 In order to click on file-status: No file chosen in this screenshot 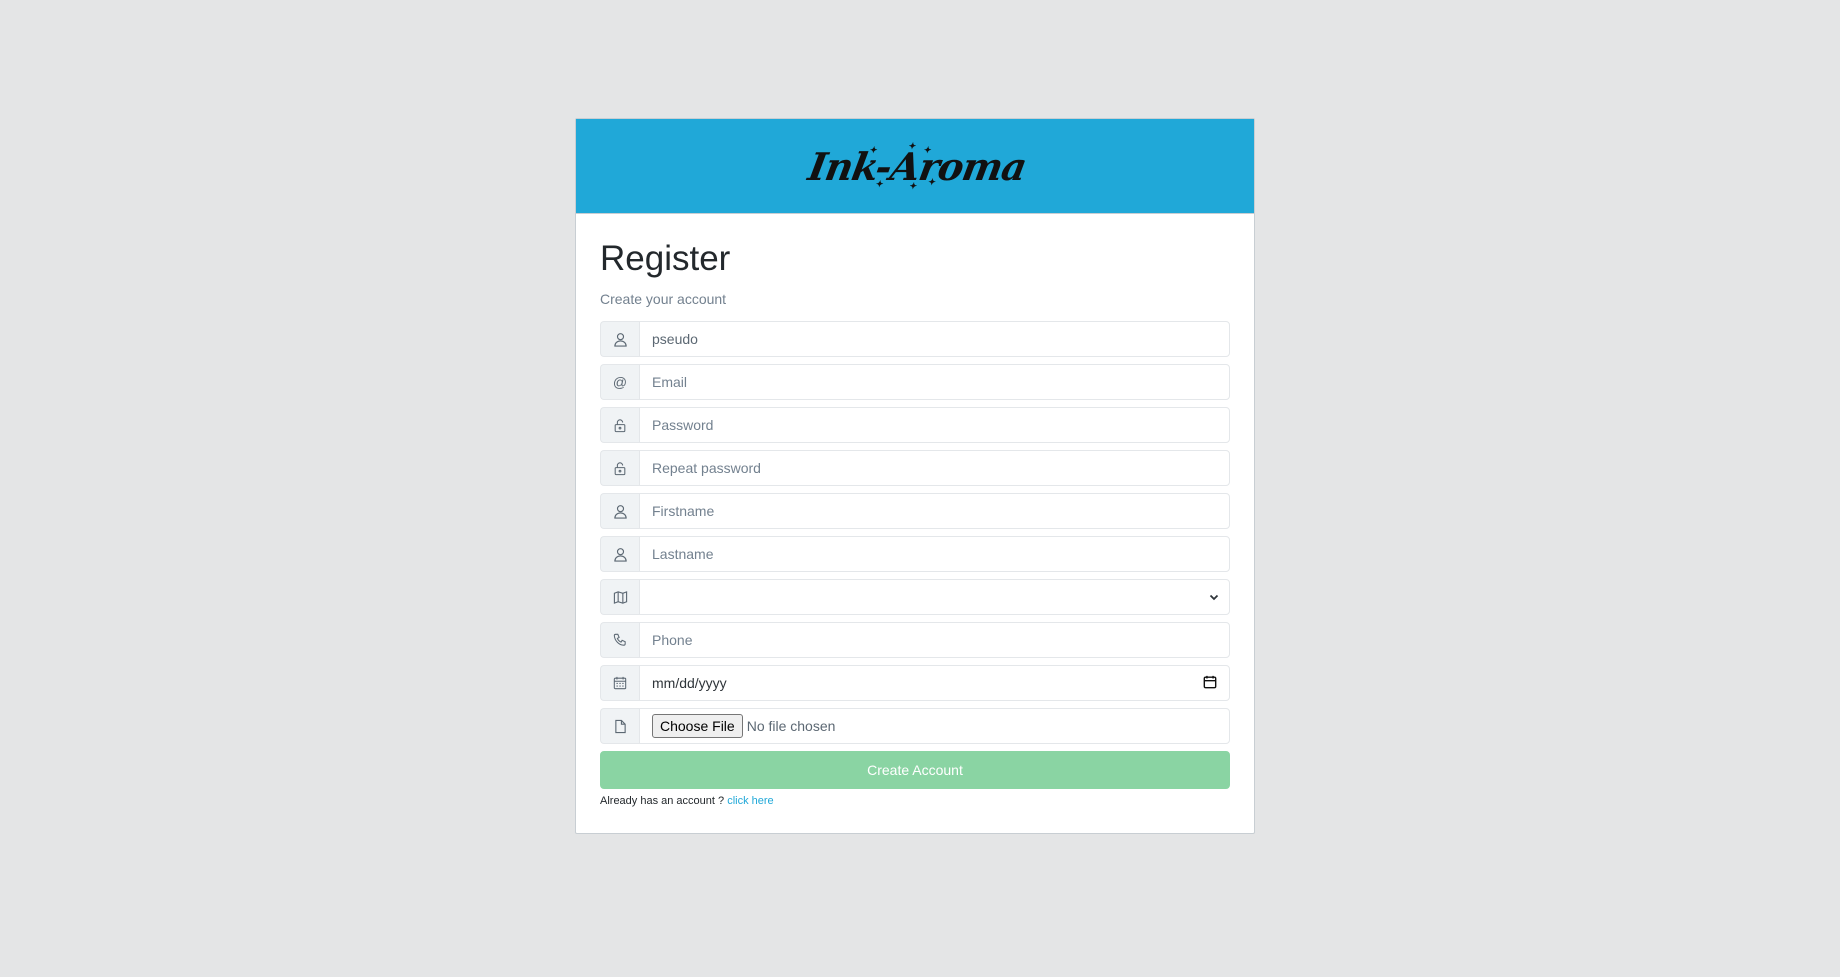, I will do `click(791, 726)`.